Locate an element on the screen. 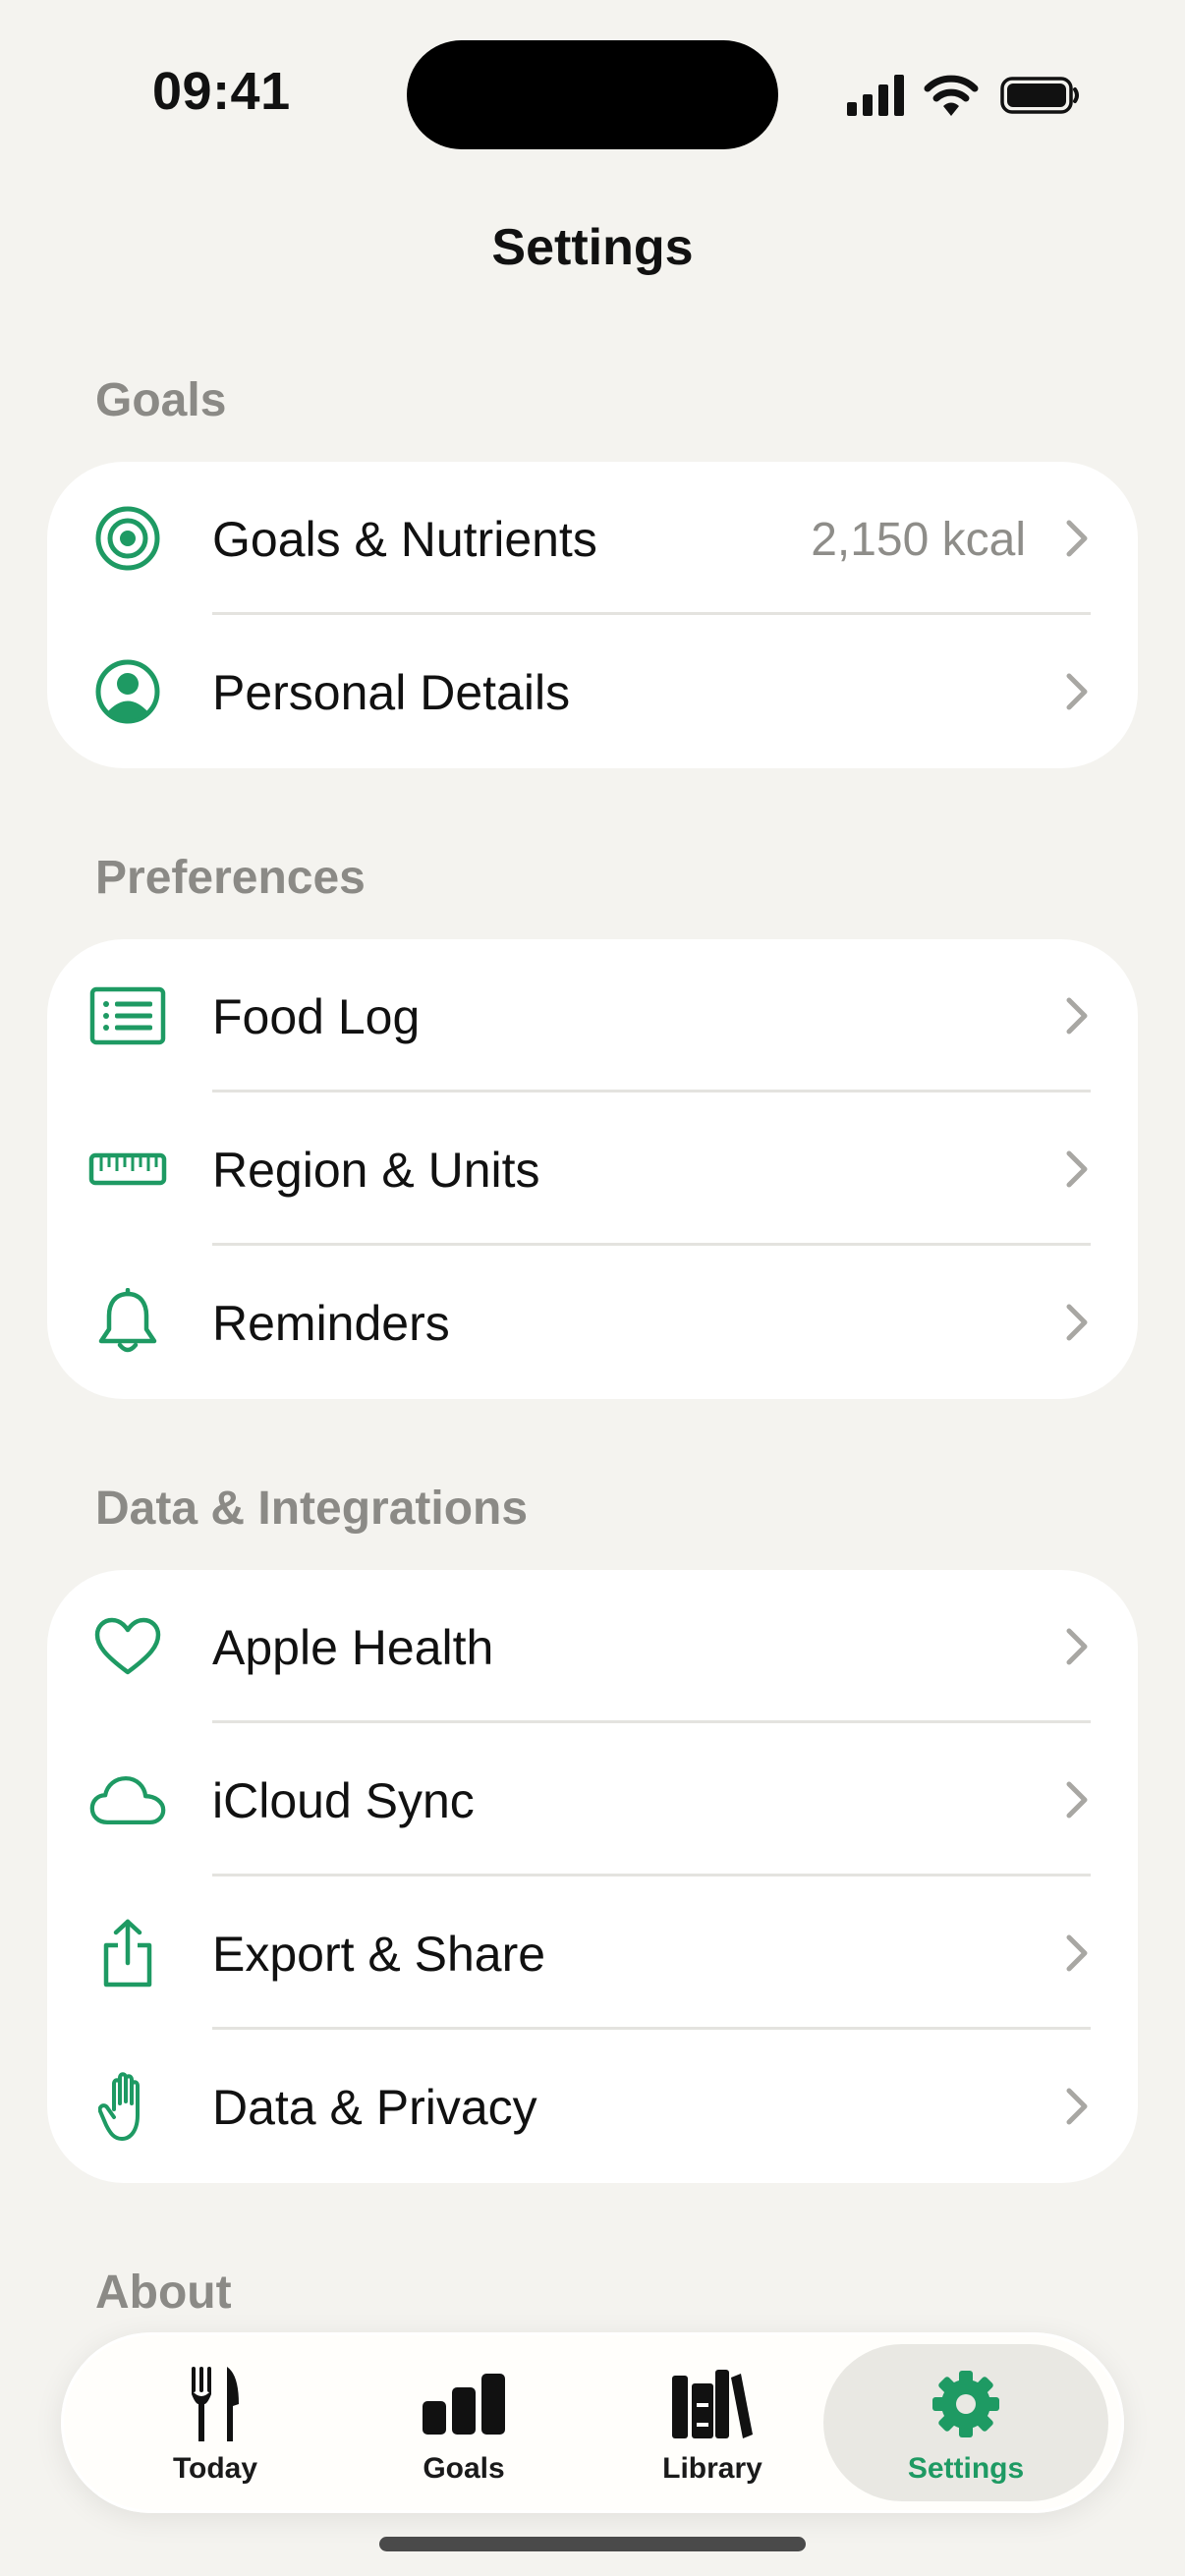 This screenshot has height=2576, width=1185. row-apple-health: Apple Health is located at coordinates (592, 1646).